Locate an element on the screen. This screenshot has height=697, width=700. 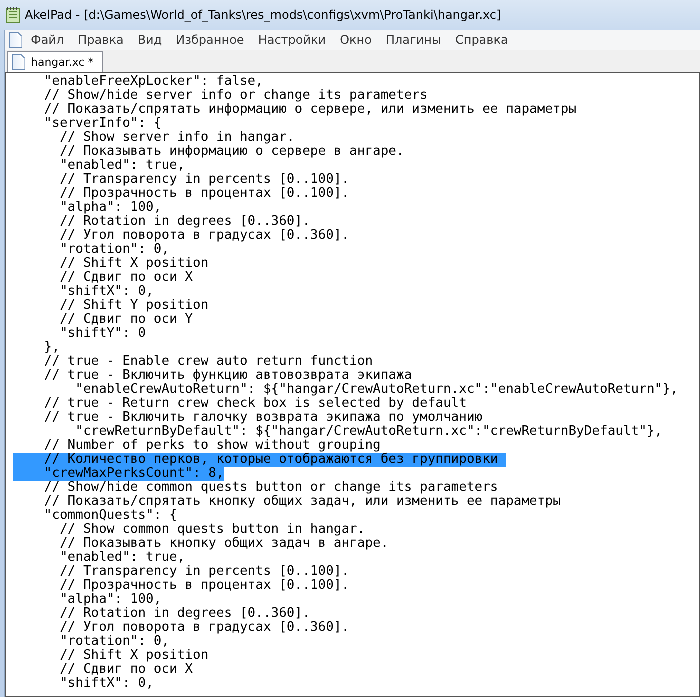
menu-item: Вид is located at coordinates (150, 40).